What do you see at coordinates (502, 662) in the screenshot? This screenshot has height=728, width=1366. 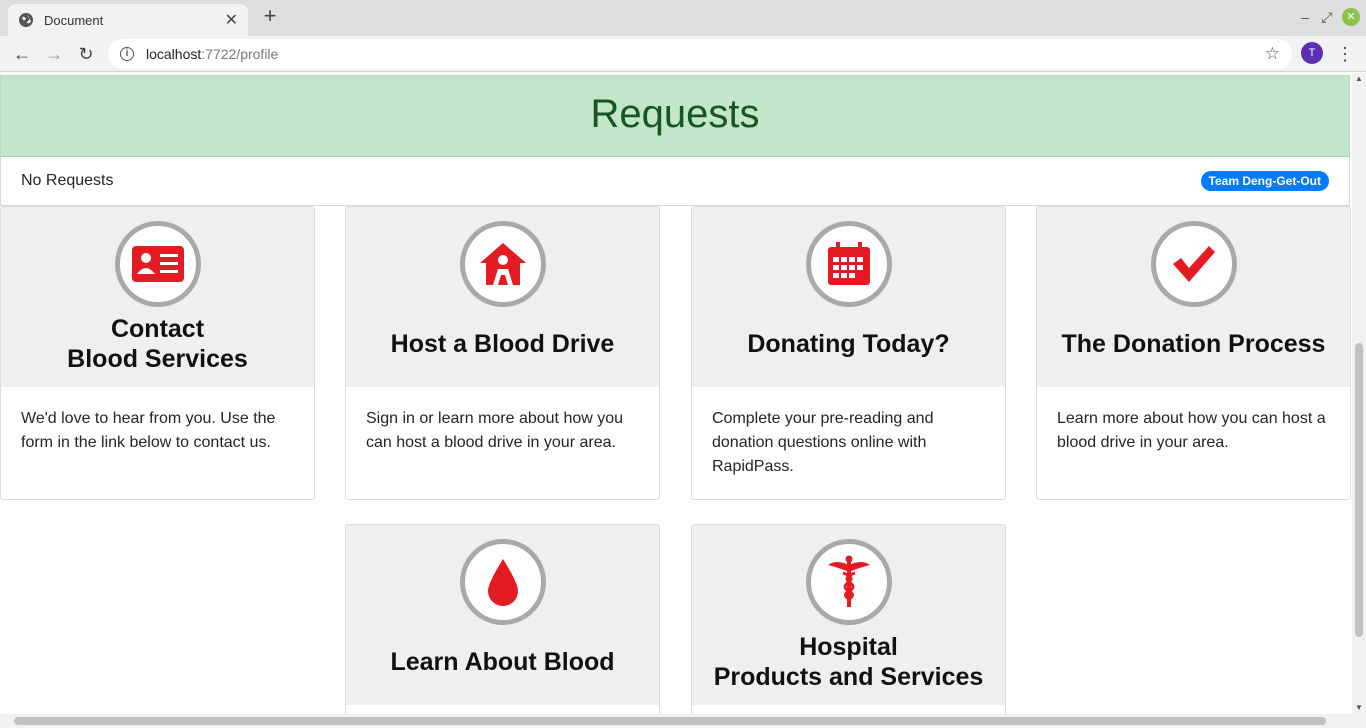 I see `card-title: Learn About Blood` at bounding box center [502, 662].